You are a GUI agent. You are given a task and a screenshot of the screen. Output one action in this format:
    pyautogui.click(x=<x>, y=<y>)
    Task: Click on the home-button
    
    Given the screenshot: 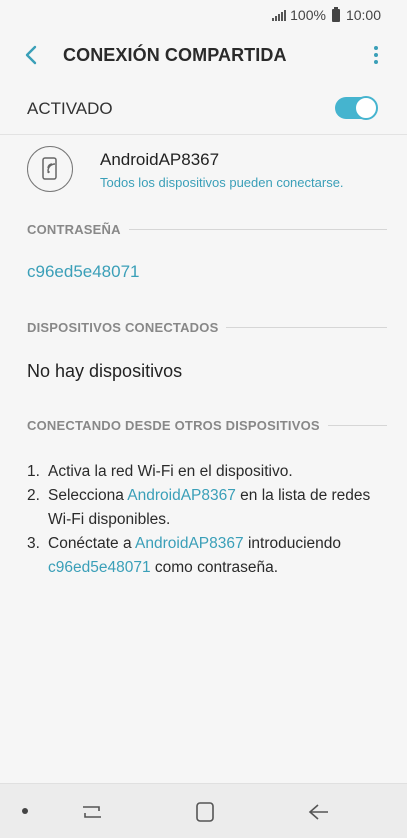 What is the action you would take?
    pyautogui.click(x=205, y=812)
    